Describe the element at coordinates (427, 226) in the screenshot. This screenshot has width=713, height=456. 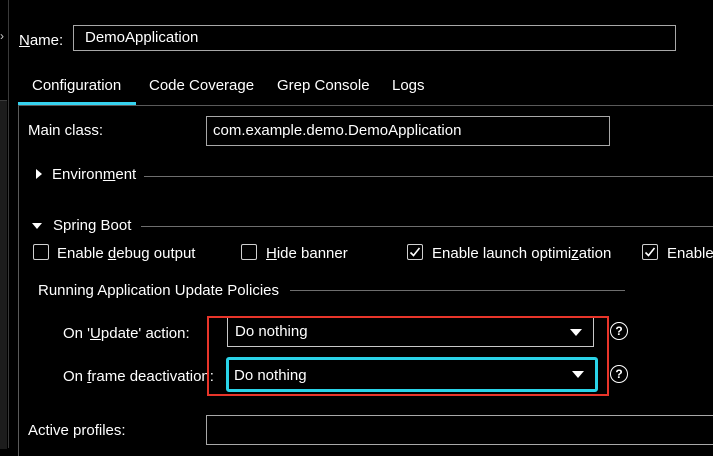
I see `spring-boot-separator` at that location.